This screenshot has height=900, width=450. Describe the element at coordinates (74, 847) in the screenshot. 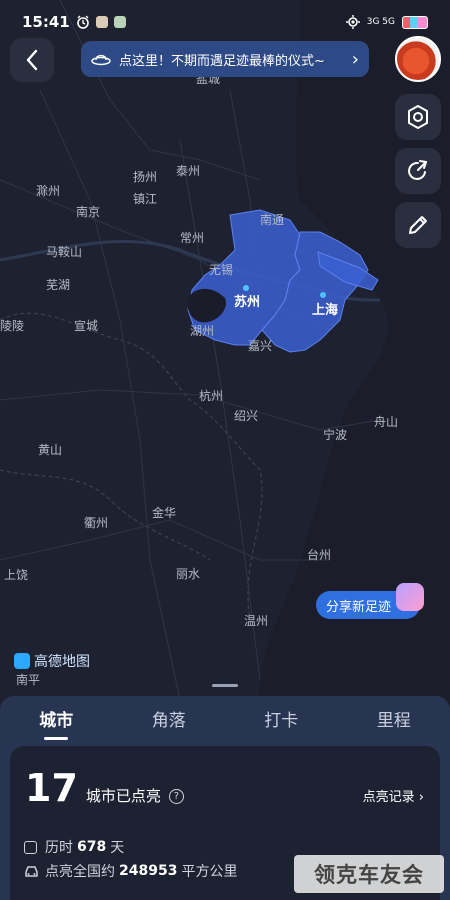

I see `duration-stat: 历时 678 天` at that location.